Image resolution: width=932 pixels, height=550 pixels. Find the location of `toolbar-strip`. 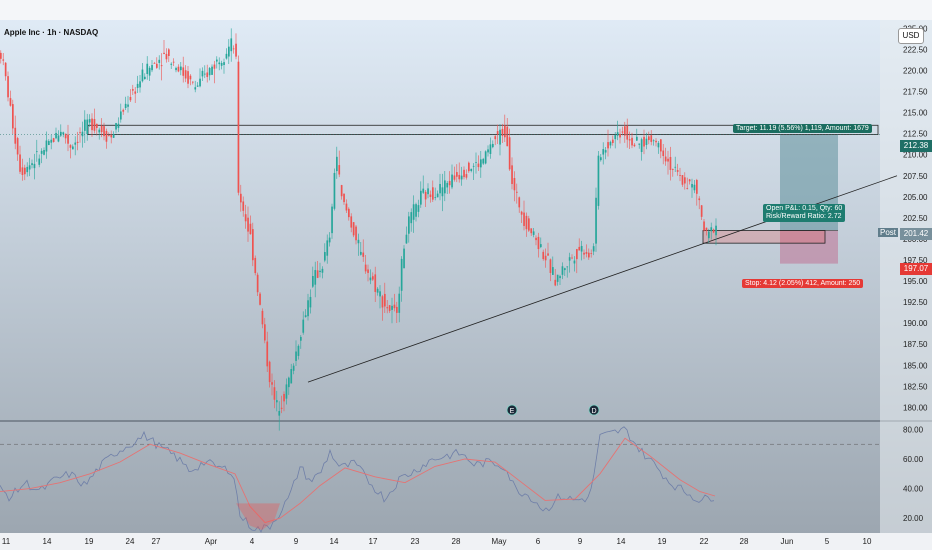

toolbar-strip is located at coordinates (466, 10).